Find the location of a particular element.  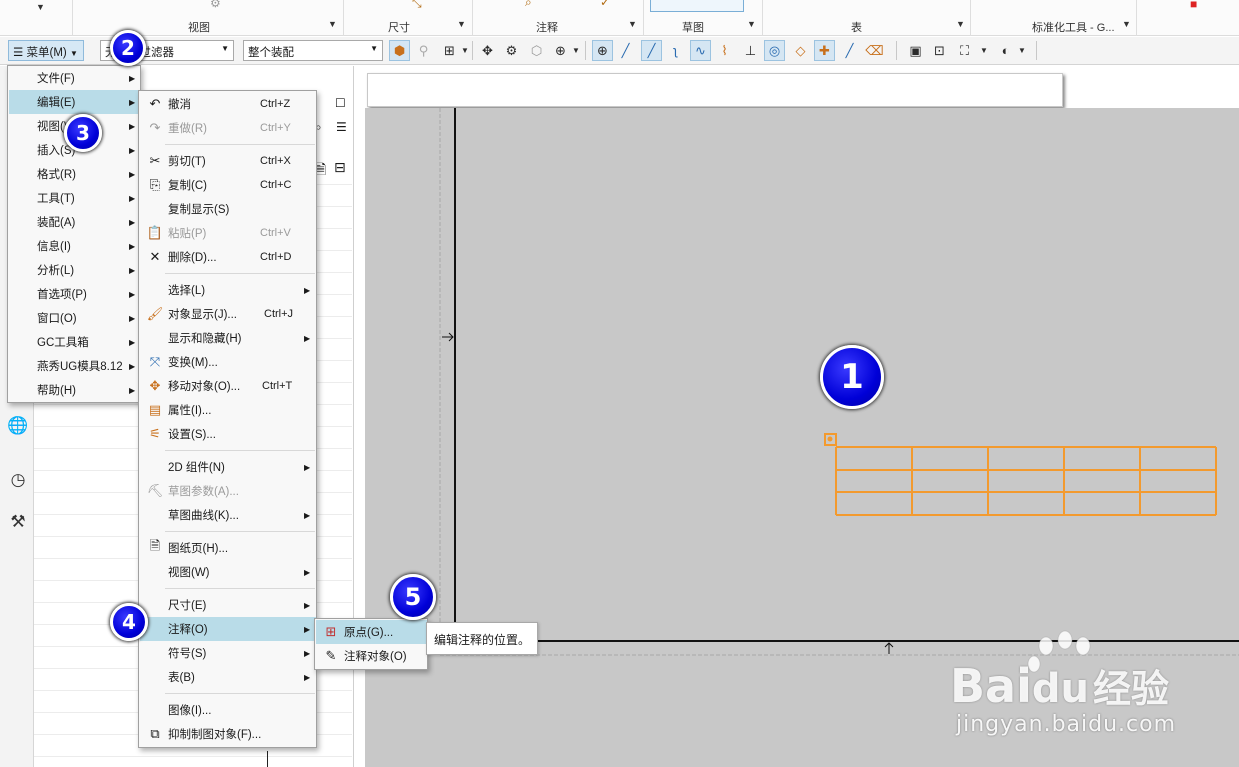

menu-button: ☰ 菜单(M) ▼ is located at coordinates (46, 50).